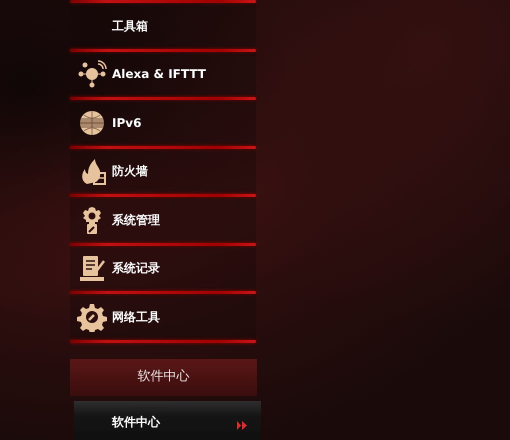 The width and height of the screenshot is (510, 440). Describe the element at coordinates (163, 171) in the screenshot. I see `menu-item: 防火墙` at that location.